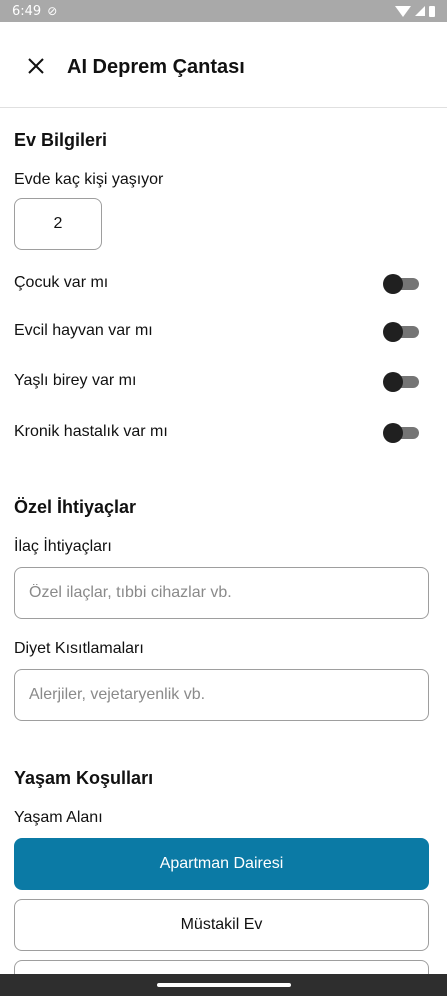  What do you see at coordinates (401, 284) in the screenshot?
I see `child-toggle` at bounding box center [401, 284].